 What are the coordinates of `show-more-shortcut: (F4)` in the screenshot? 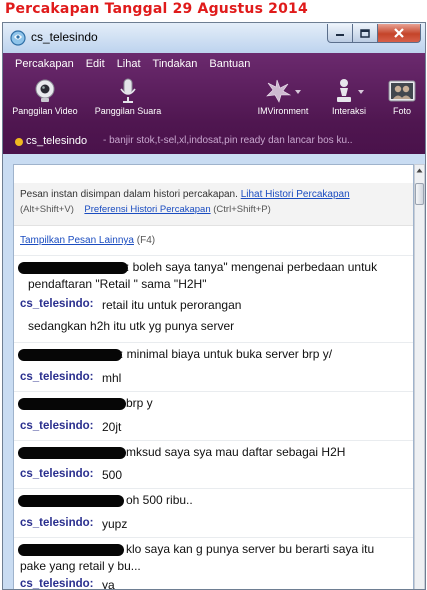 It's located at (146, 240).